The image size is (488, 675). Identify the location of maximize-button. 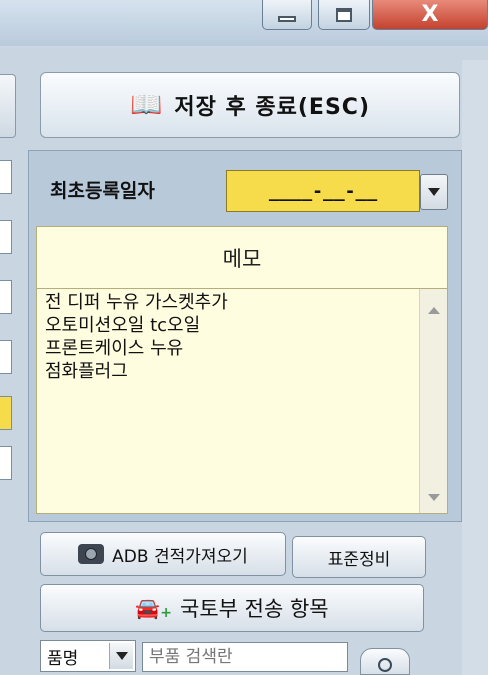
(344, 15).